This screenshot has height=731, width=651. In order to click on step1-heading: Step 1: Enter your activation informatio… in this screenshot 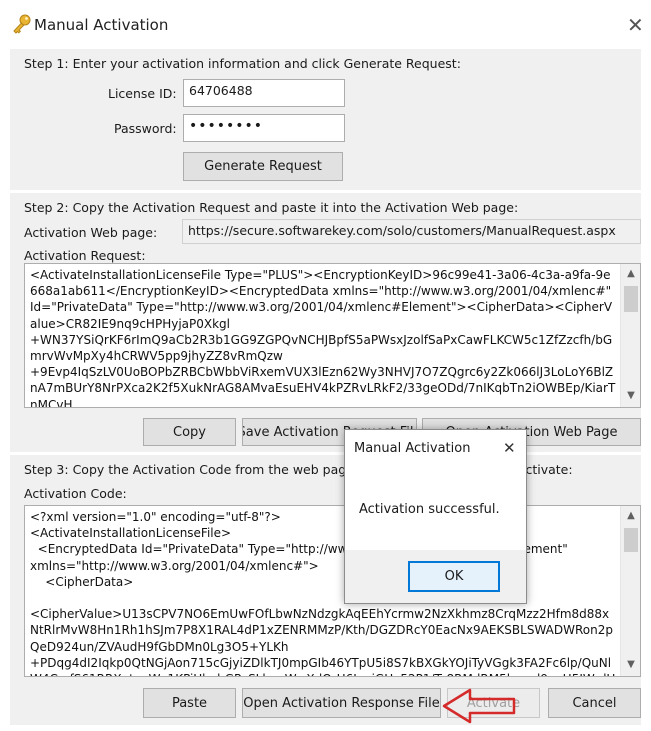, I will do `click(242, 63)`.